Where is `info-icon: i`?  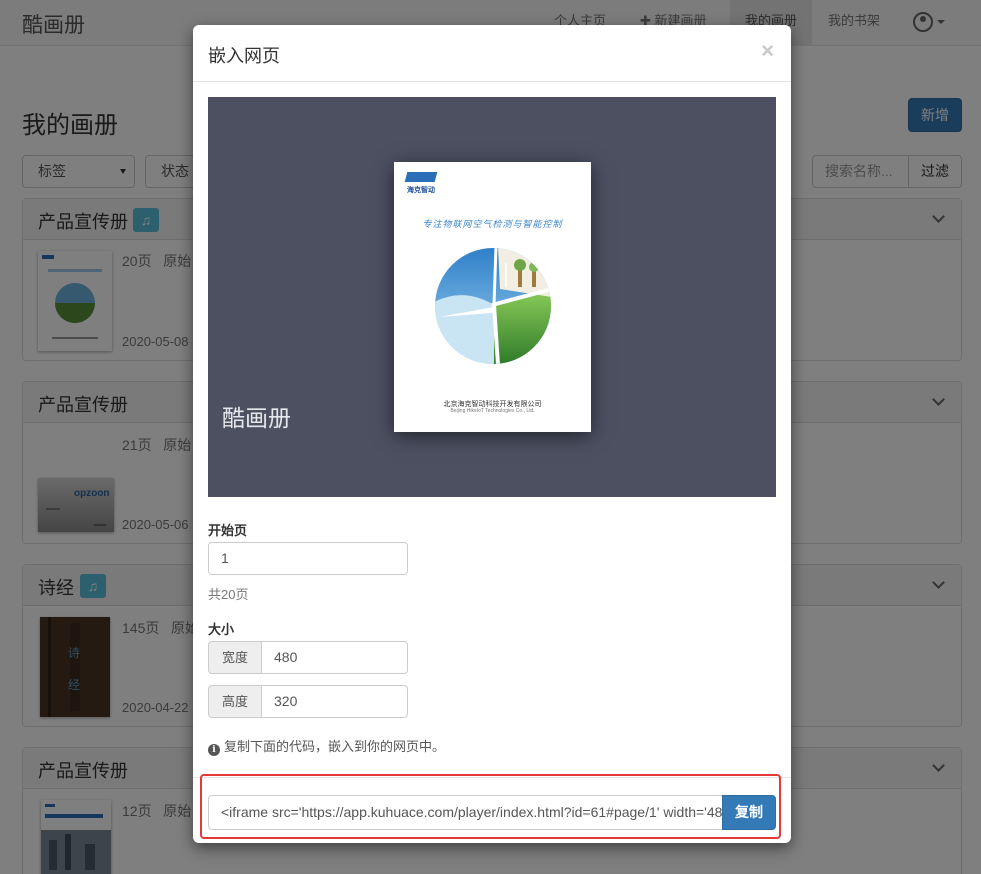 info-icon: i is located at coordinates (214, 750).